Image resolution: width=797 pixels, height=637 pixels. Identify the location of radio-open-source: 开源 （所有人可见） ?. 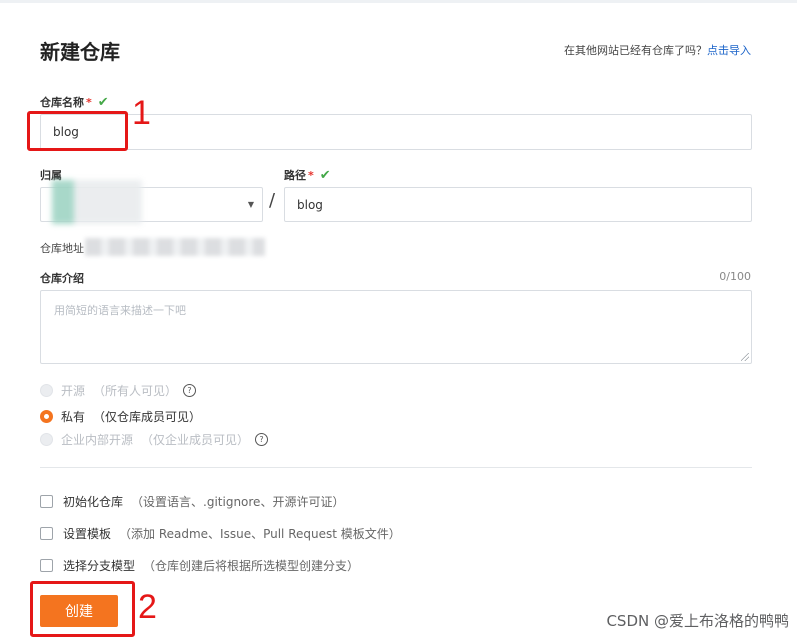
(118, 390).